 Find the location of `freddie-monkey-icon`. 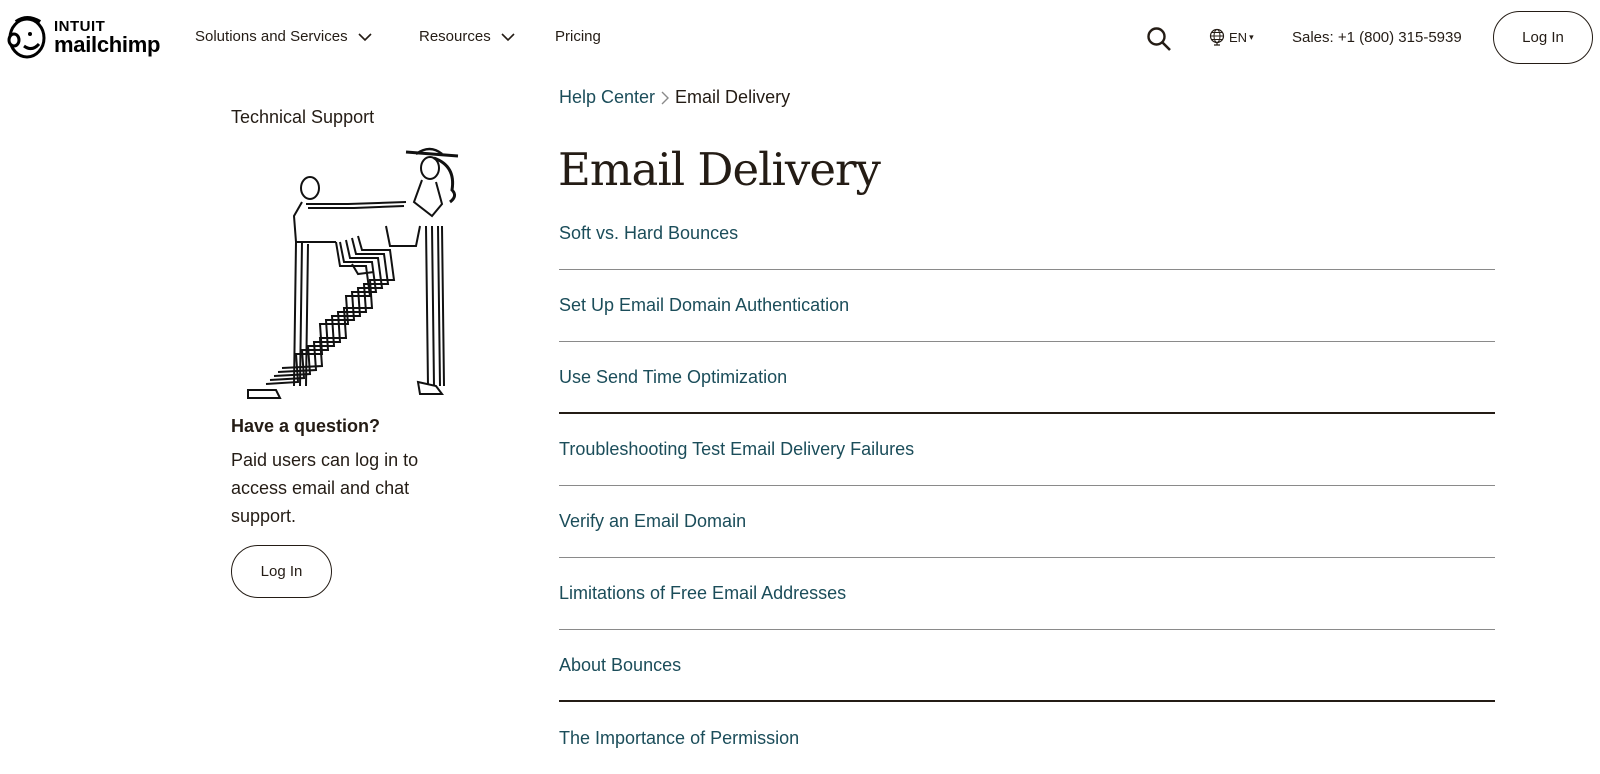

freddie-monkey-icon is located at coordinates (26, 37).